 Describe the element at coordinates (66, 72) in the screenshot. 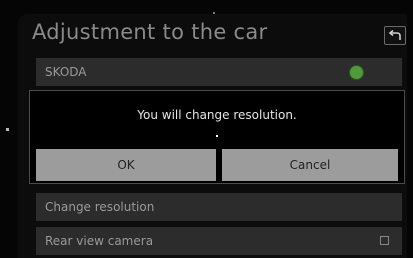

I see `list-item-label: SKODA` at that location.